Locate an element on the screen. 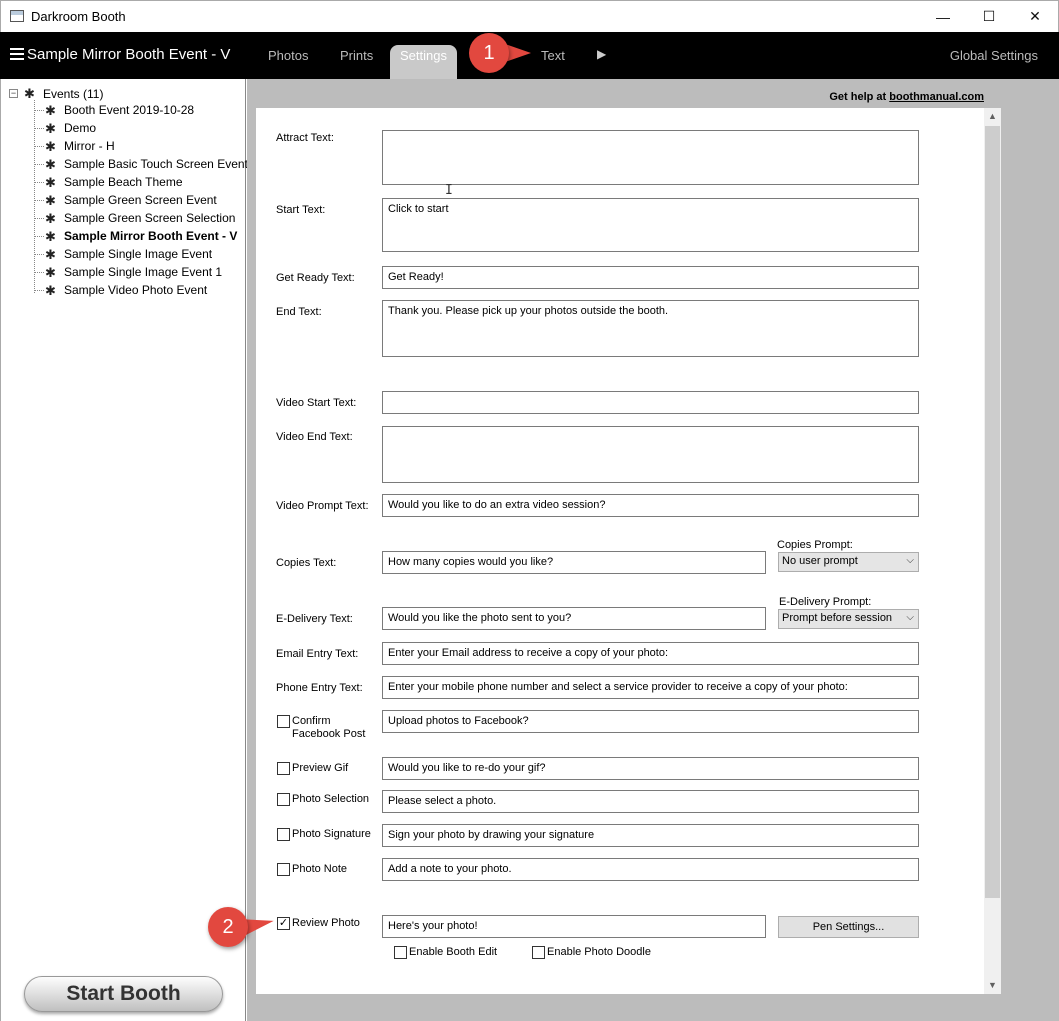 This screenshot has width=1059, height=1021. scrollbar-thumb is located at coordinates (992, 512).